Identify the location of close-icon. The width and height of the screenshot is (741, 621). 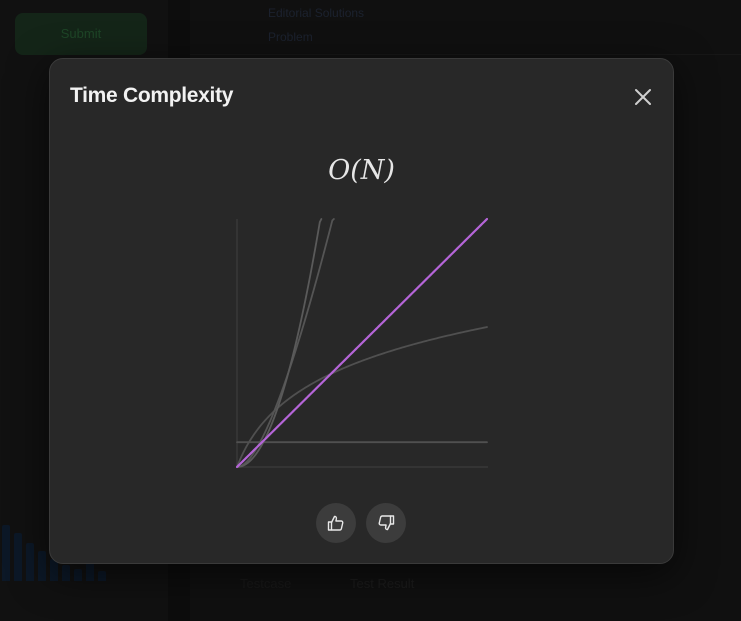
(643, 97).